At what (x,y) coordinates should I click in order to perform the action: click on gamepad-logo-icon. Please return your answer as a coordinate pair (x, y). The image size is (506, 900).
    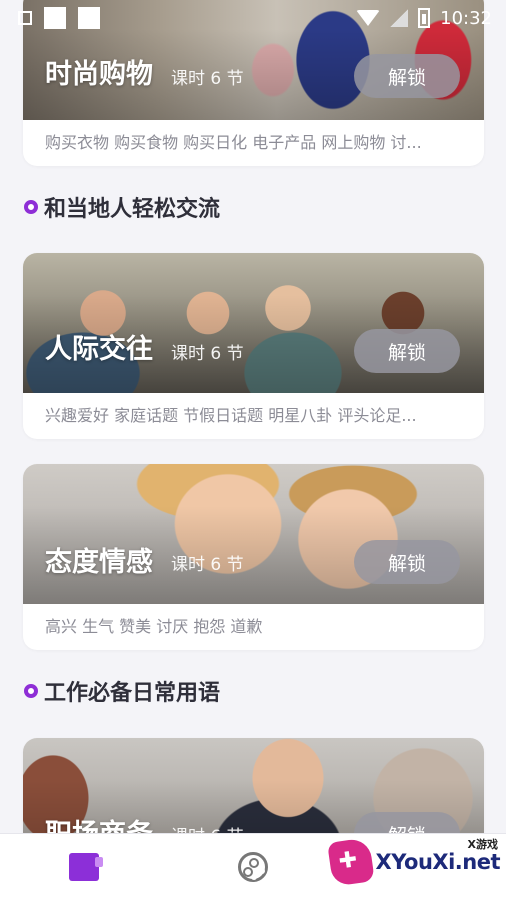
    Looking at the image, I should click on (351, 862).